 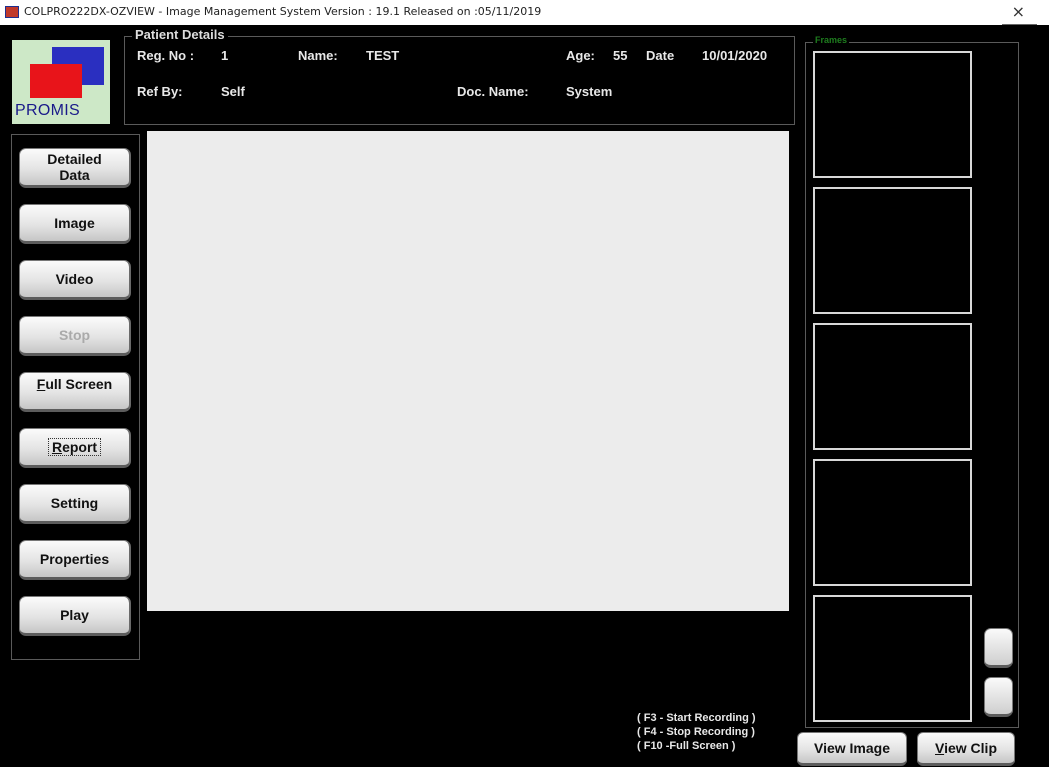 What do you see at coordinates (686, 746) in the screenshot?
I see `hotkey-f10: ( F10 -Full Screen )` at bounding box center [686, 746].